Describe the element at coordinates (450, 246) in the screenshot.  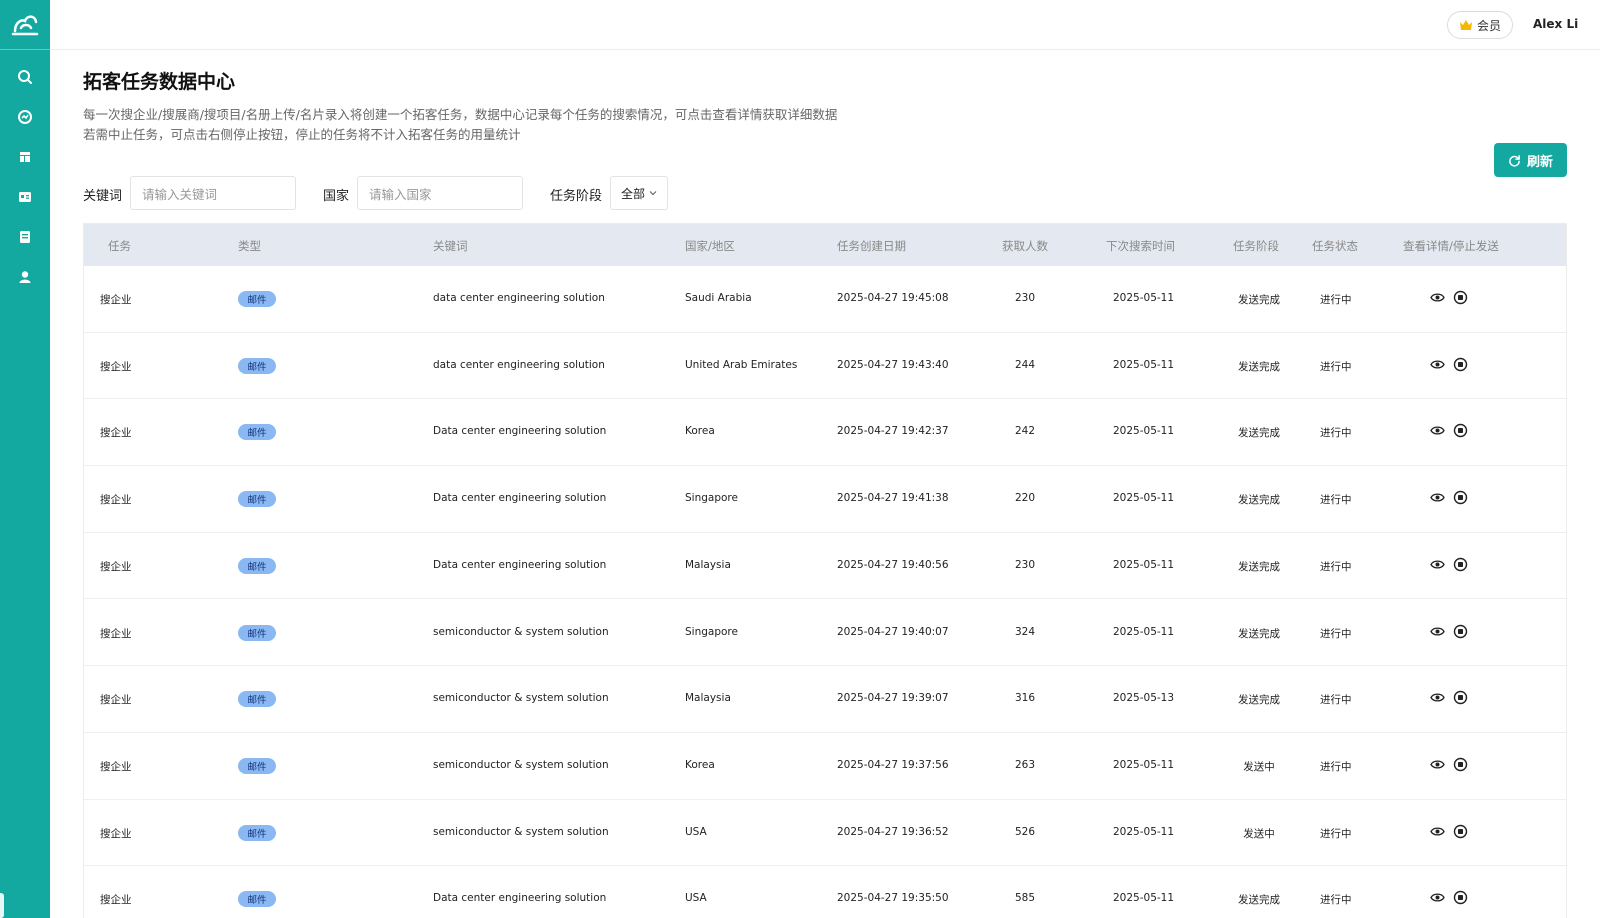
I see `column-header-keyword: 关键词` at that location.